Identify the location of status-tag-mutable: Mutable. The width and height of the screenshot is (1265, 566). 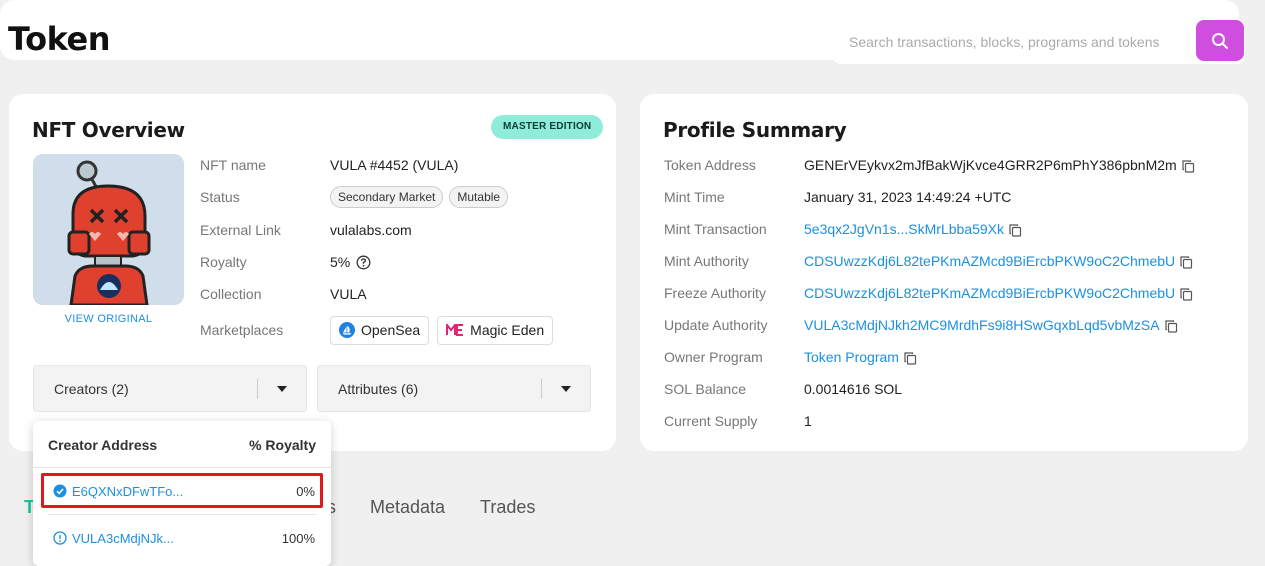
(479, 197).